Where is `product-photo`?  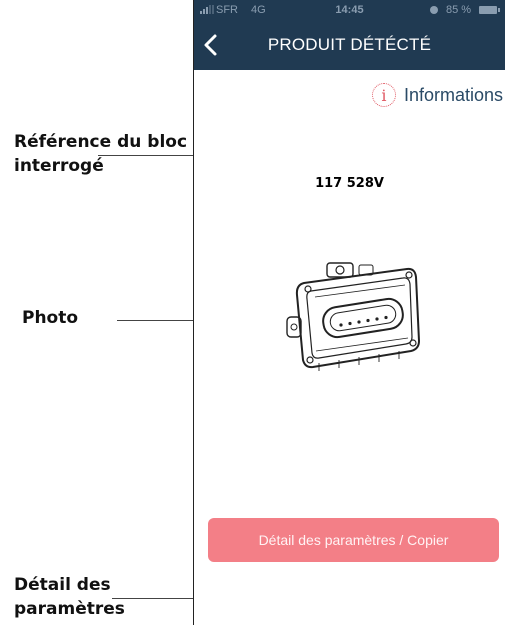
product-photo is located at coordinates (353, 316).